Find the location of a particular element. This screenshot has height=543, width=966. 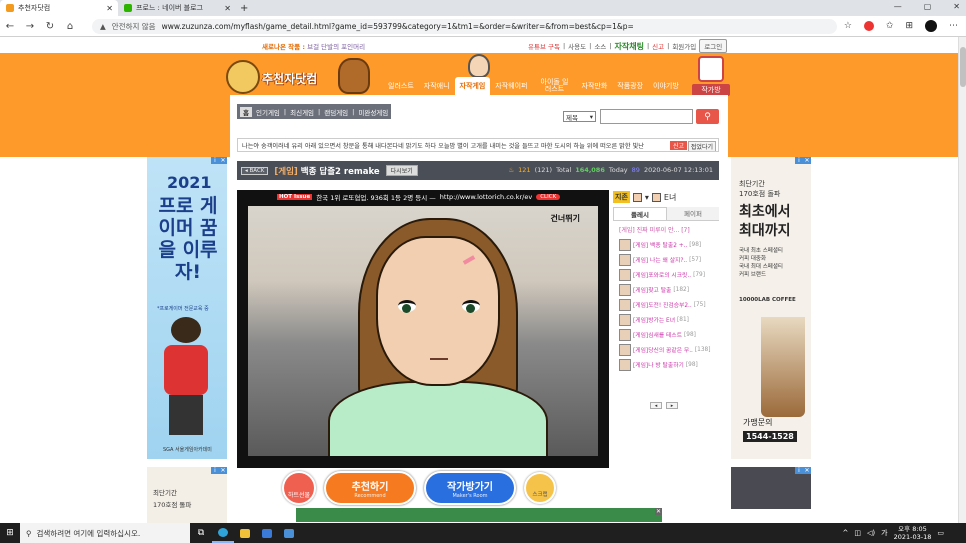

browser-tab-zuzunza: 추천자닷컴 ✕ is located at coordinates (59, 8).